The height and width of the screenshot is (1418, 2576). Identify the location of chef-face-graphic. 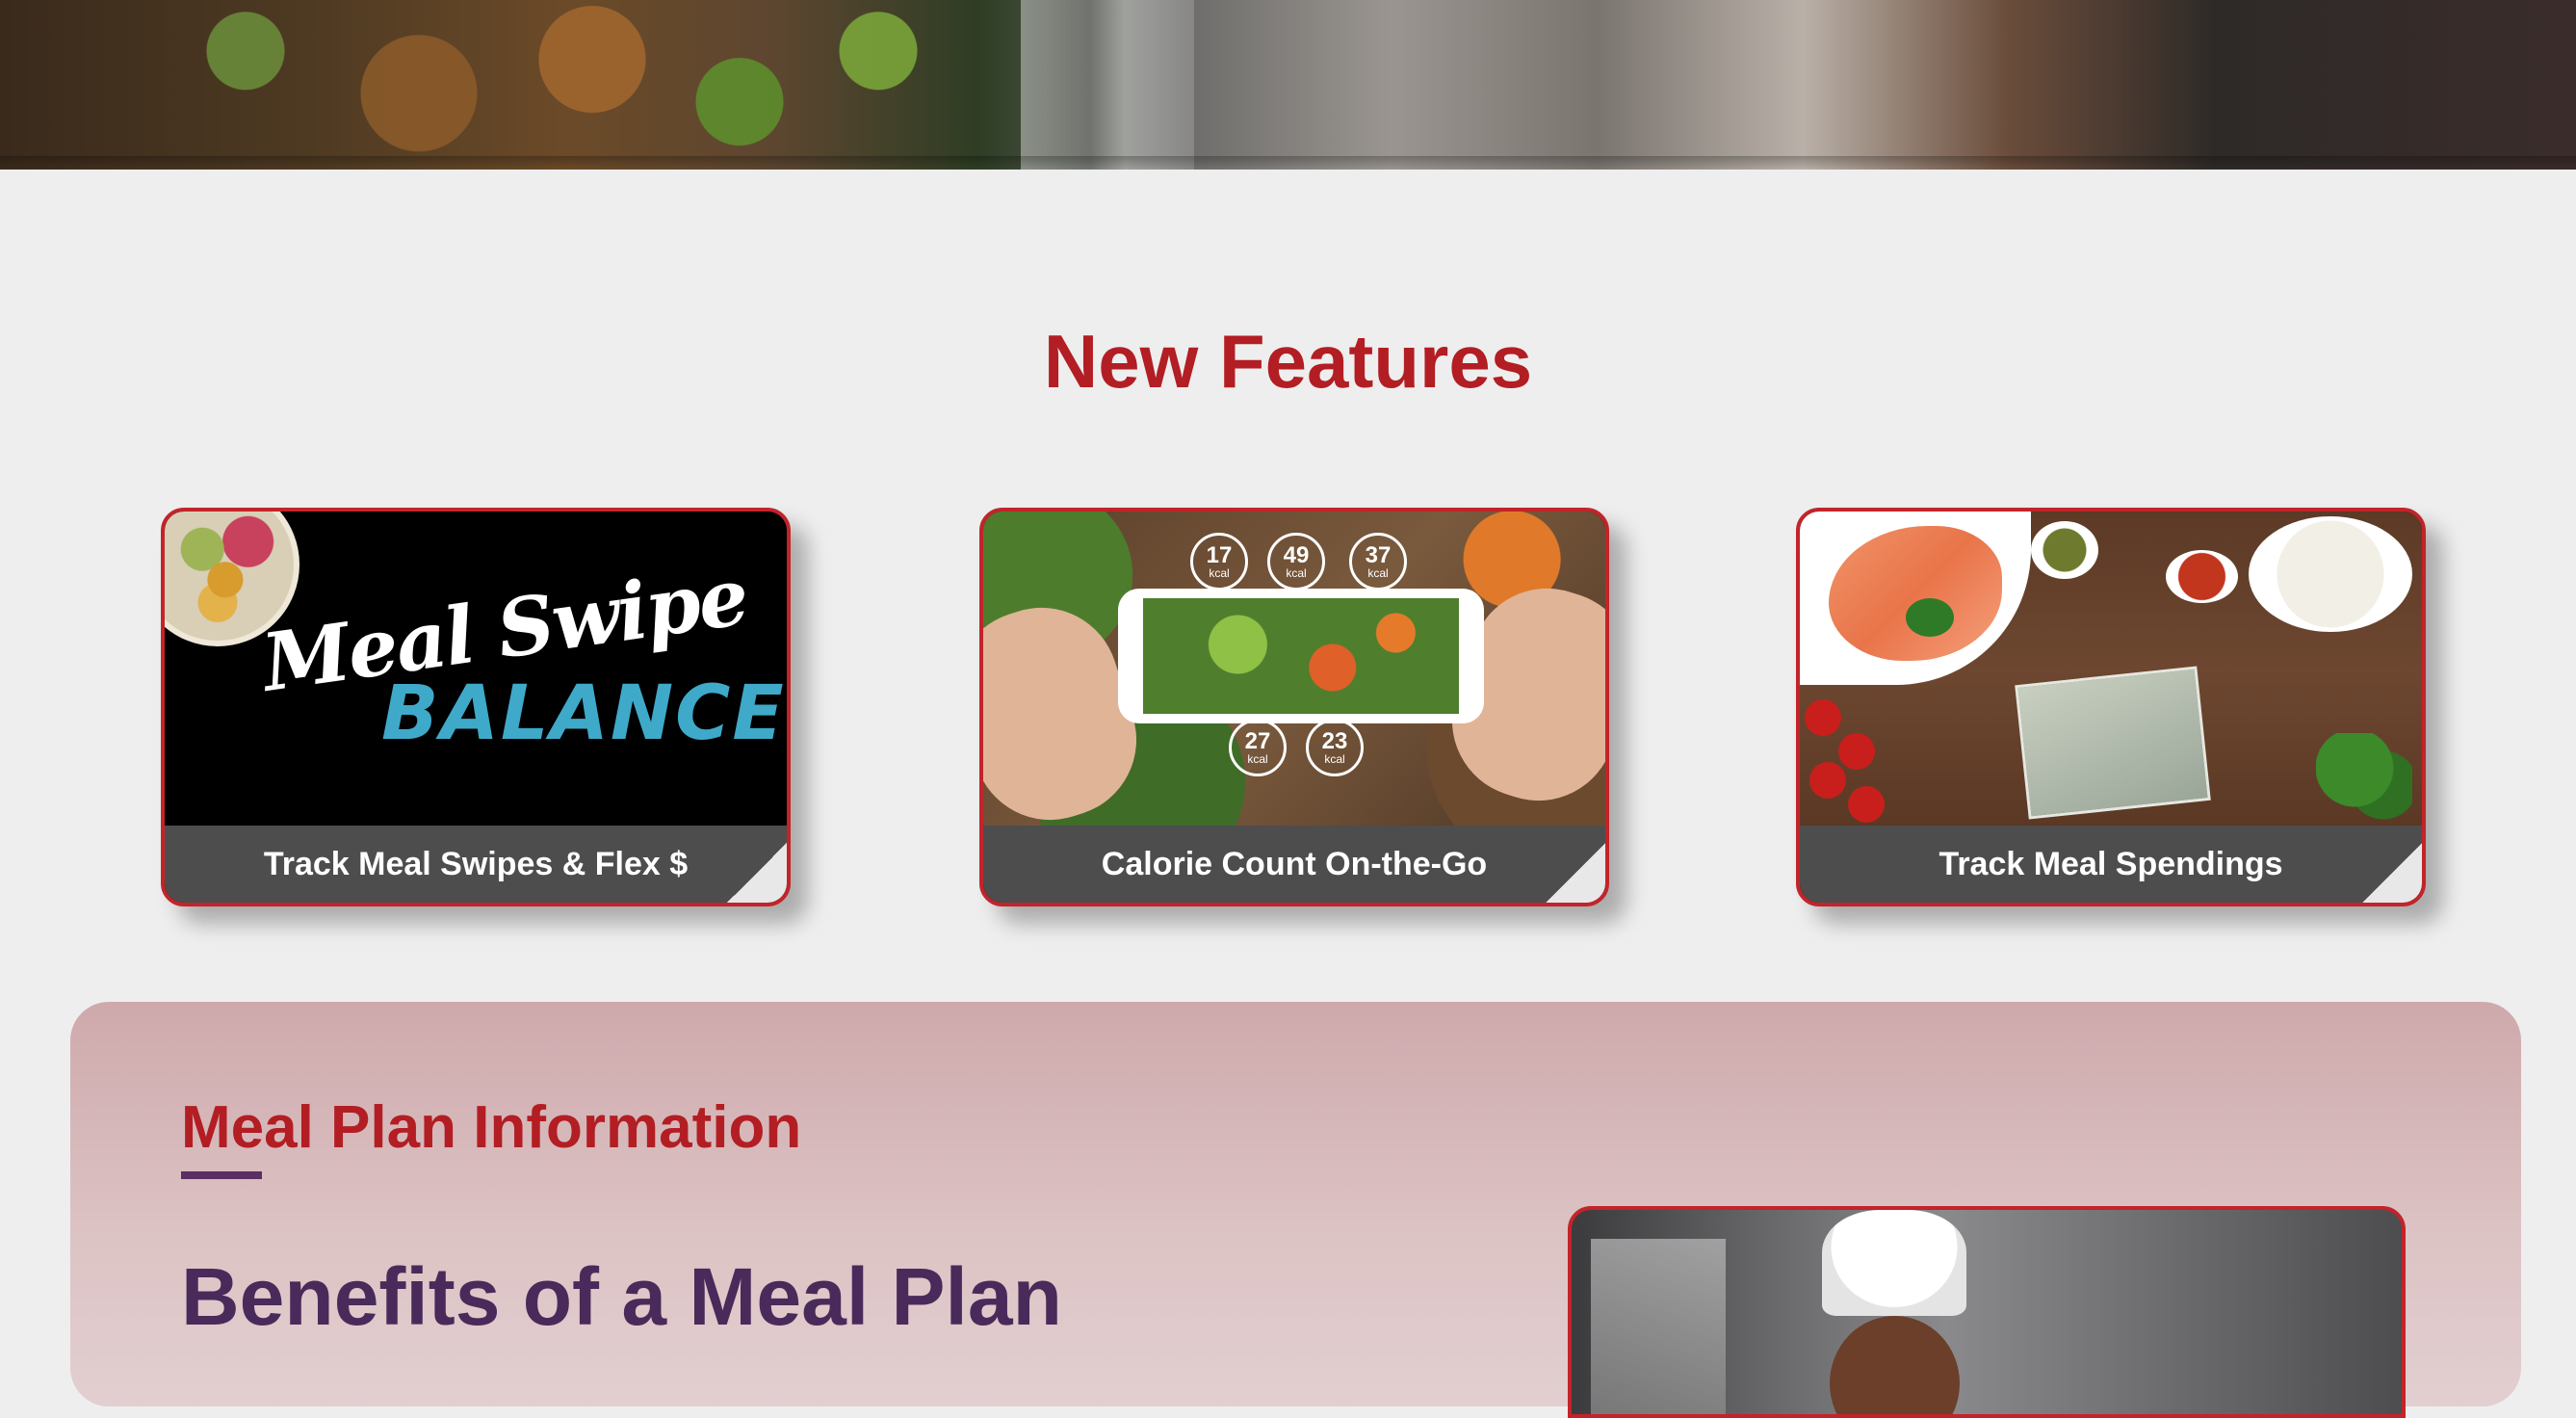
(1895, 1365).